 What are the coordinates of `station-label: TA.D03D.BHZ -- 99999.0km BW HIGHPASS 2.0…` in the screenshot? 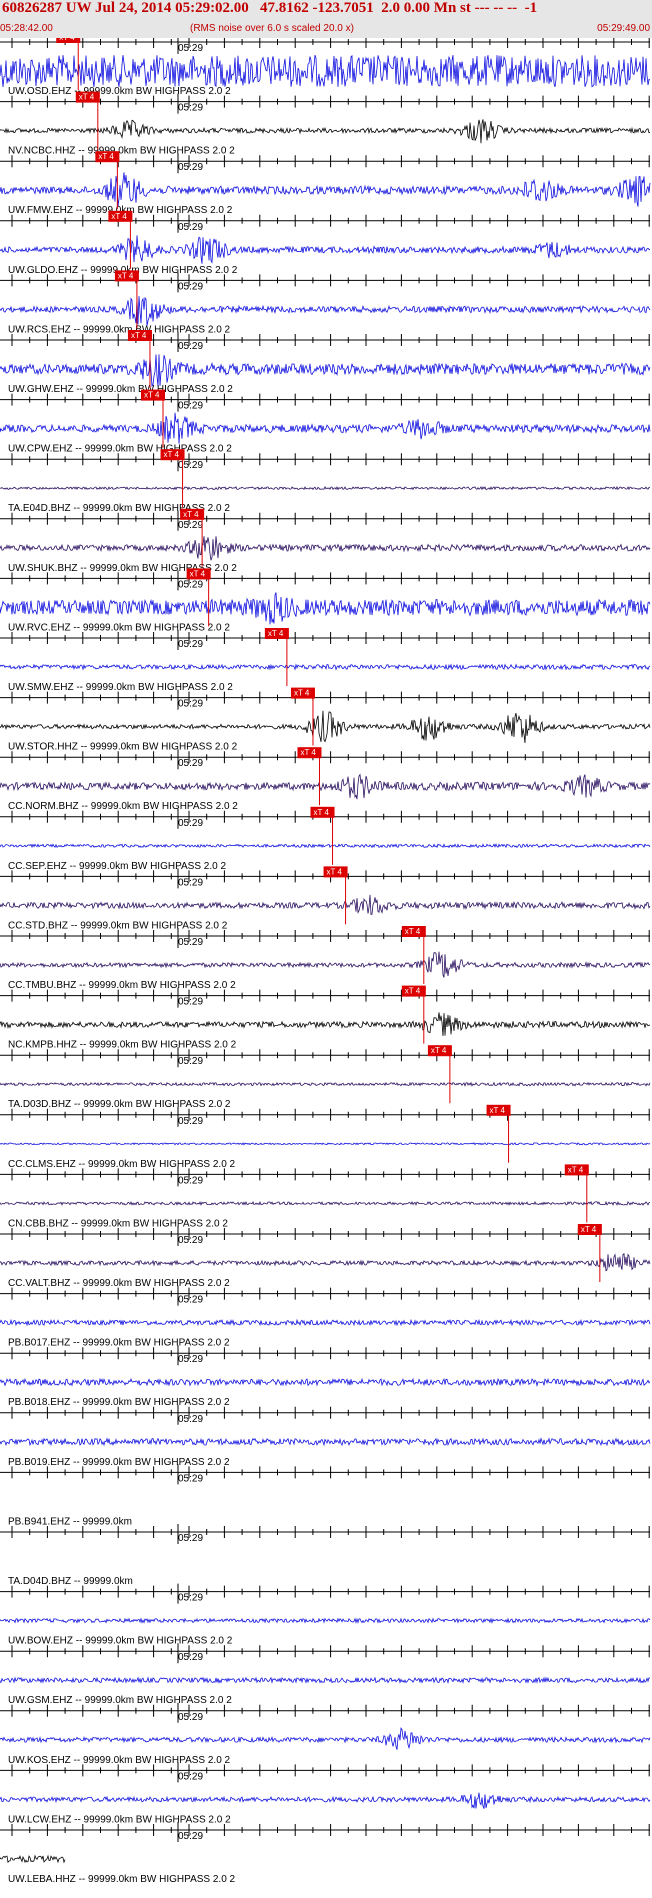 It's located at (119, 1104).